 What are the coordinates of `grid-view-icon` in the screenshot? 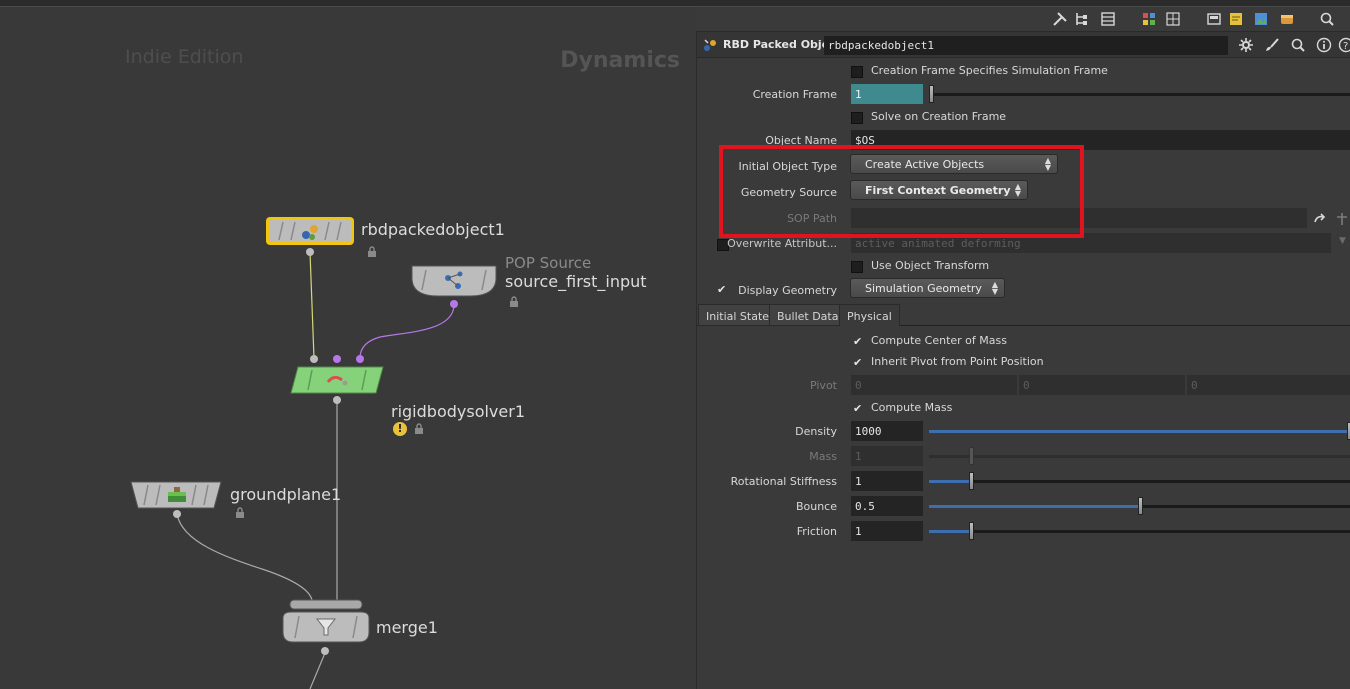 It's located at (1173, 19).